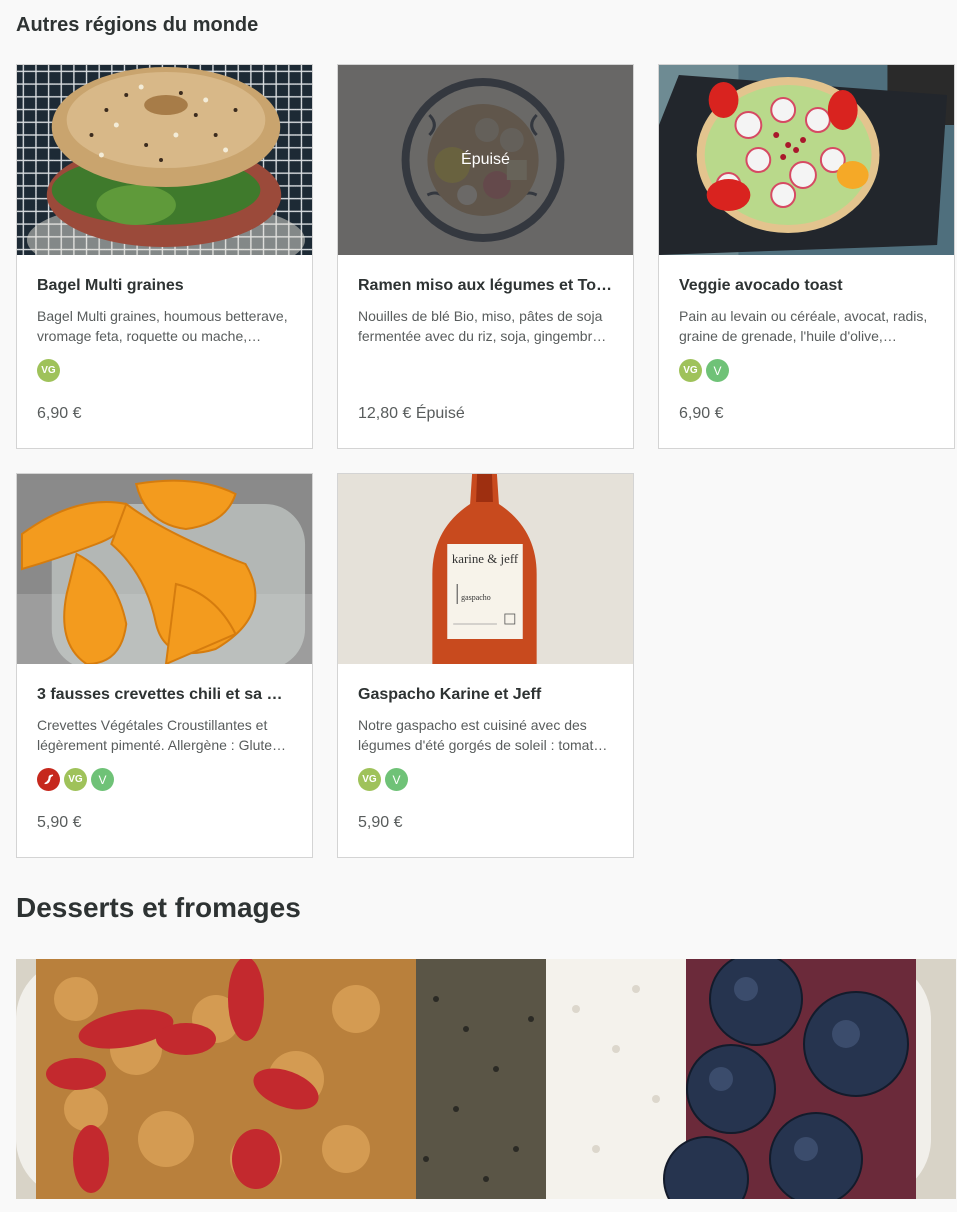 This screenshot has height=1212, width=957. I want to click on menu-item-photo-gaspacho: karine & jeff gaspacho, so click(485, 569).